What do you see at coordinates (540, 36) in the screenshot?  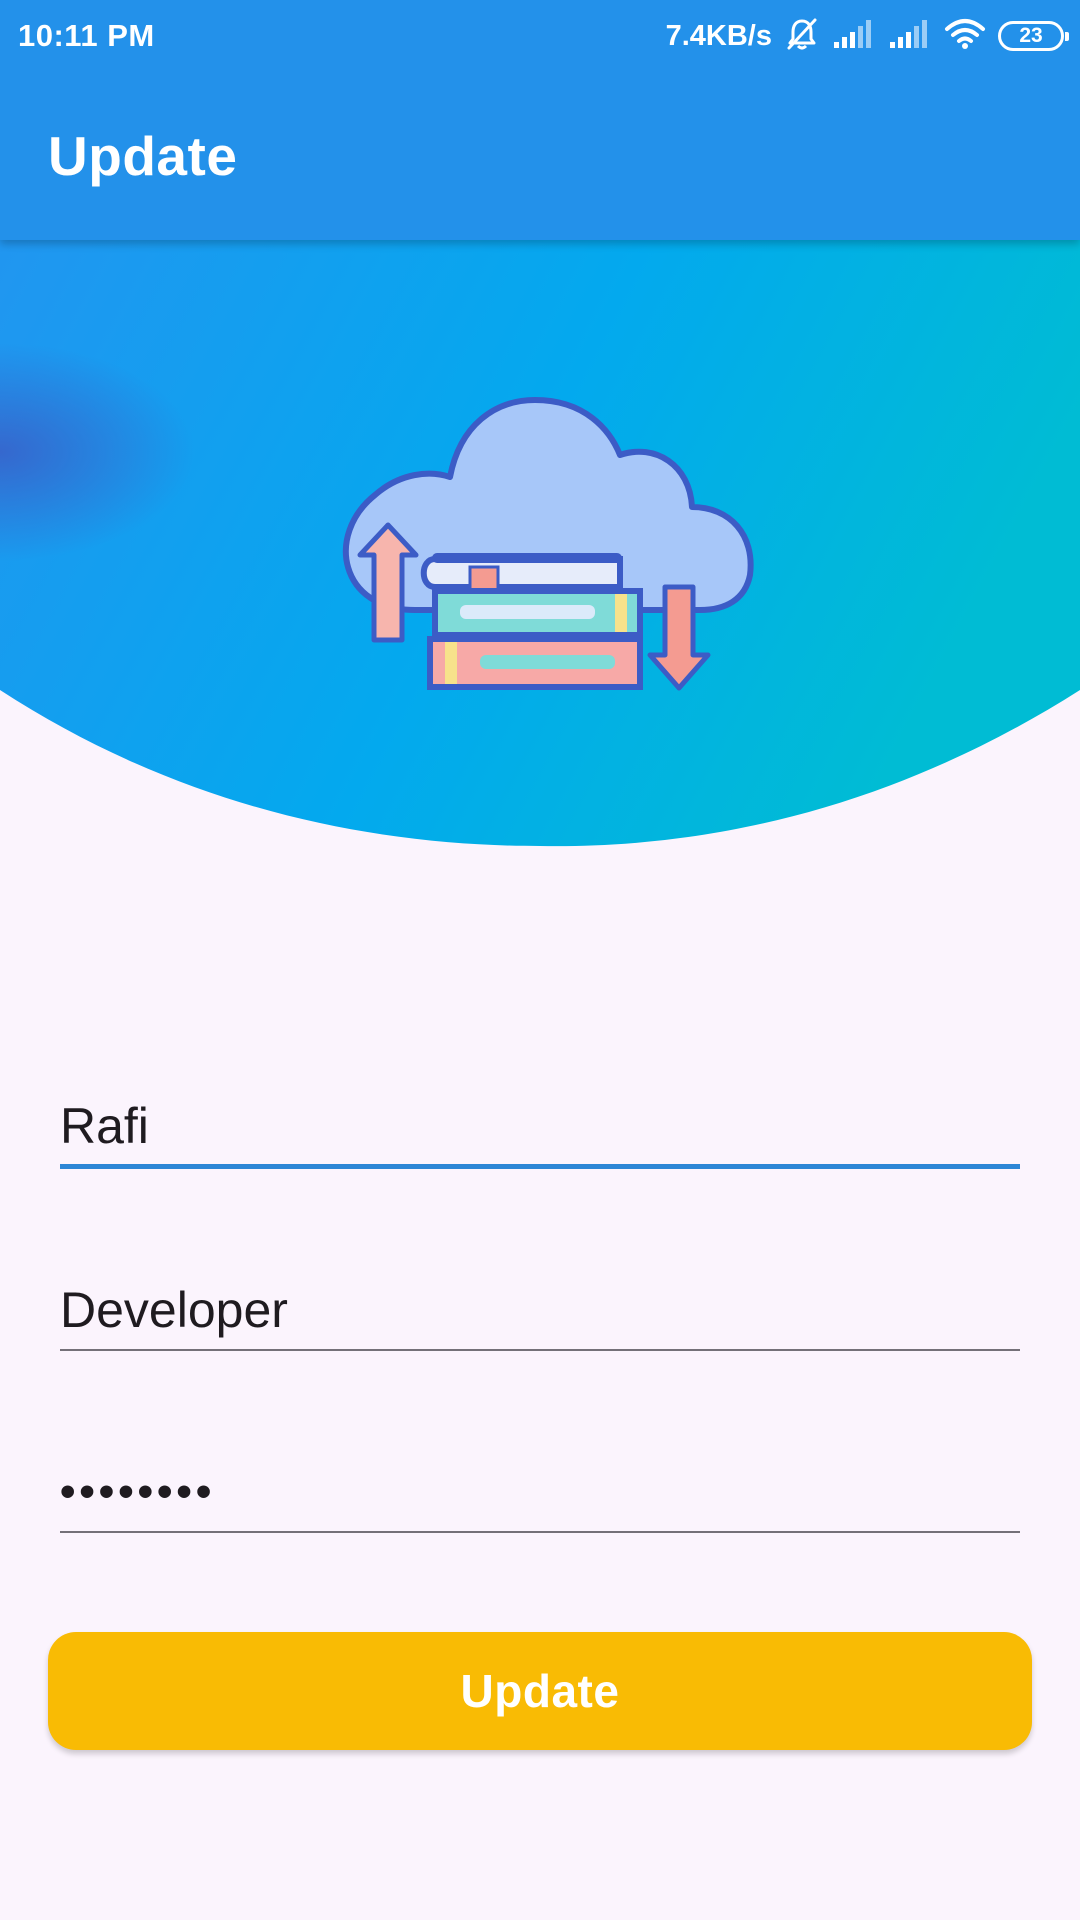 I see `status-bar: 10:11 PM 7.4KB/s 23` at bounding box center [540, 36].